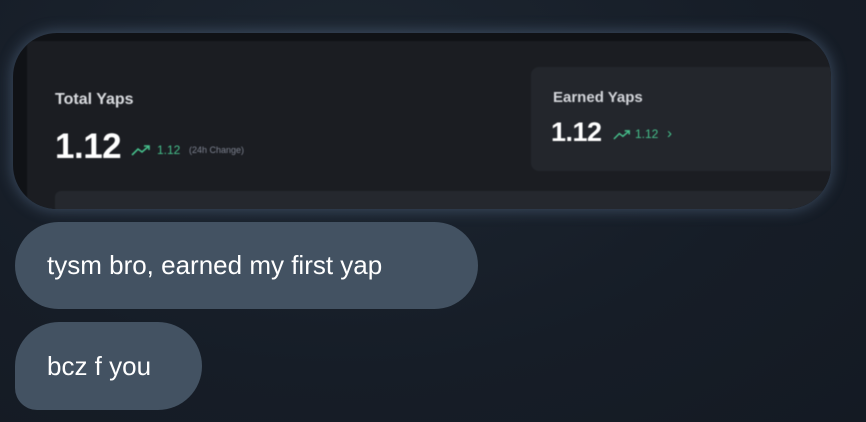 This screenshot has height=422, width=866. I want to click on message-bubble: tysm bro, earned my first yap, so click(246, 265).